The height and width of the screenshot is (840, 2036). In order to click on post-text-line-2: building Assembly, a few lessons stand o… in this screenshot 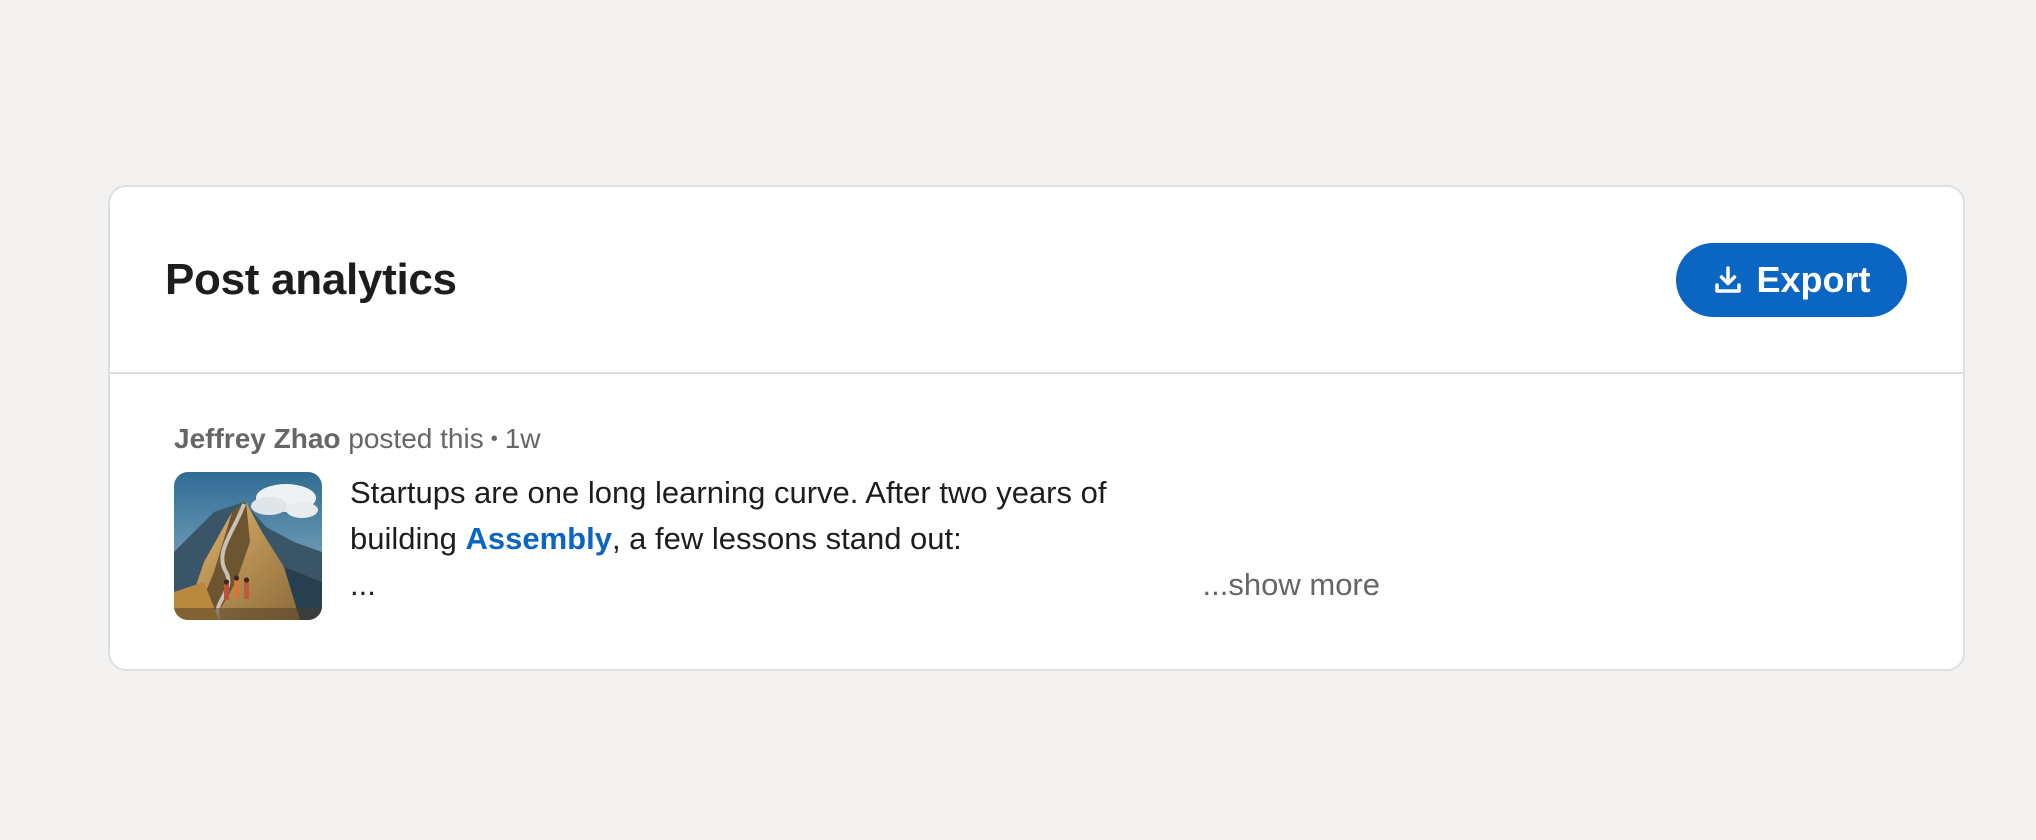, I will do `click(865, 539)`.